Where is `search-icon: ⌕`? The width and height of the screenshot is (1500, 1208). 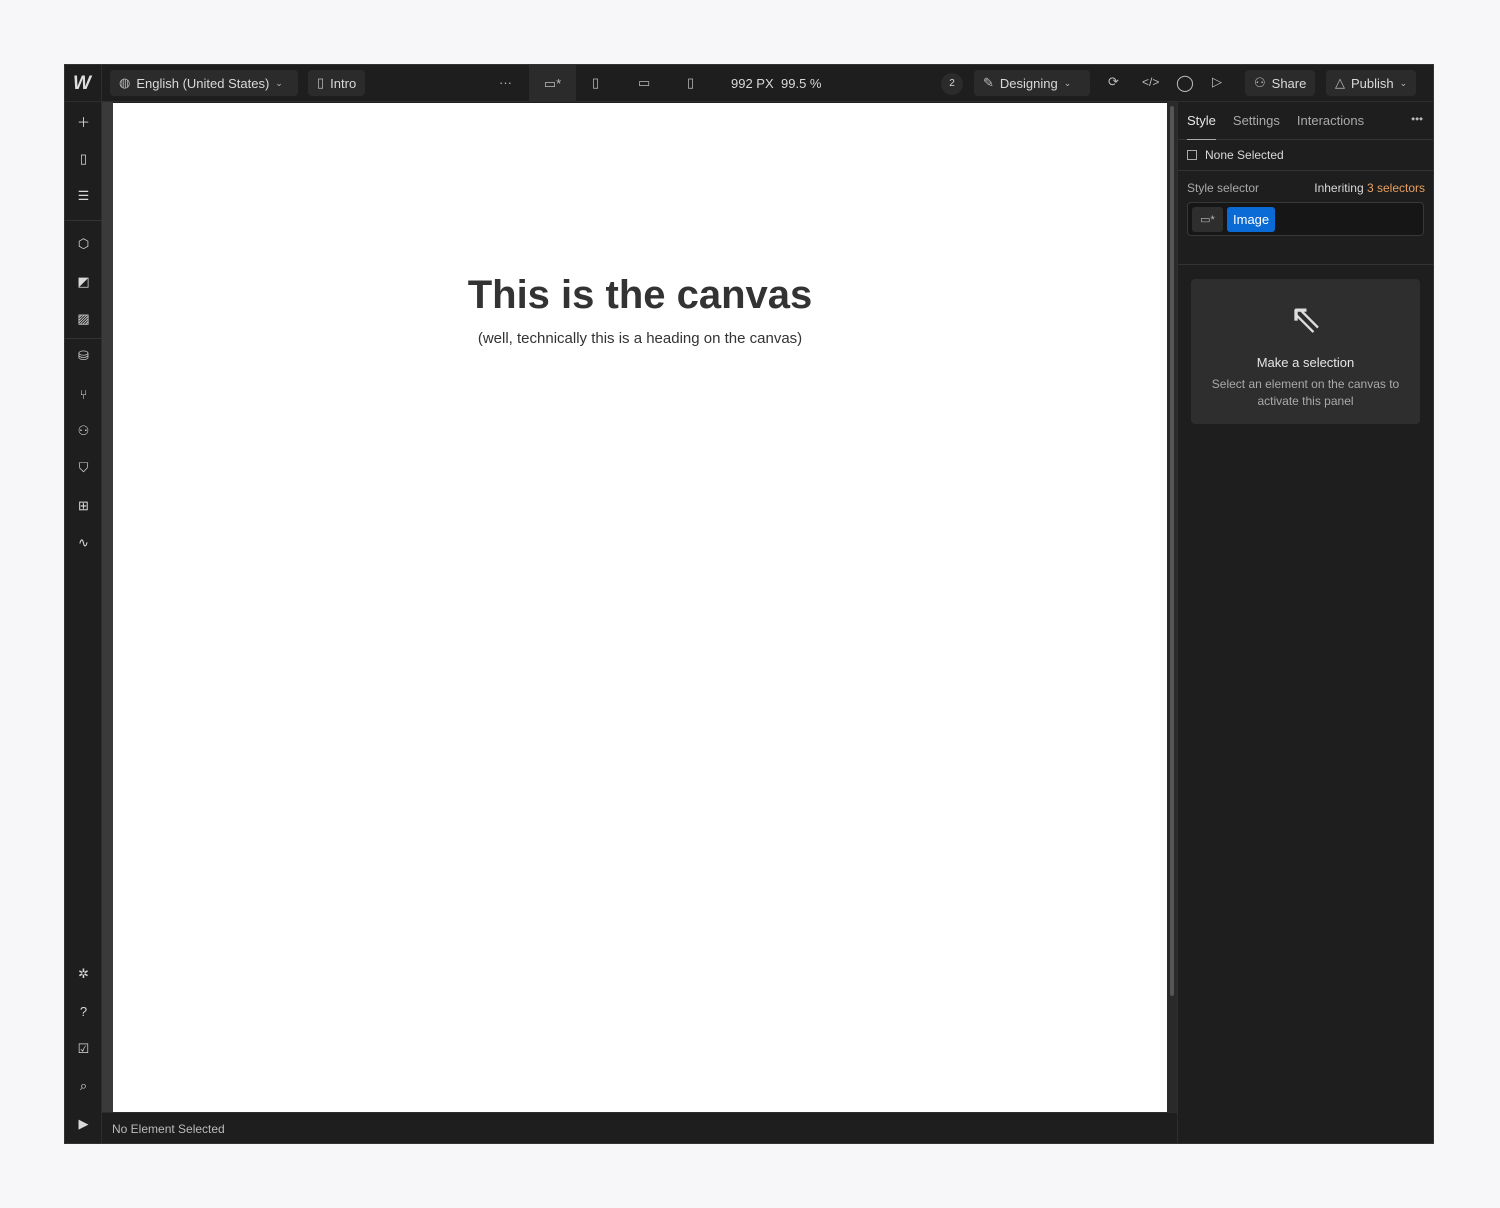 search-icon: ⌕ is located at coordinates (83, 1086).